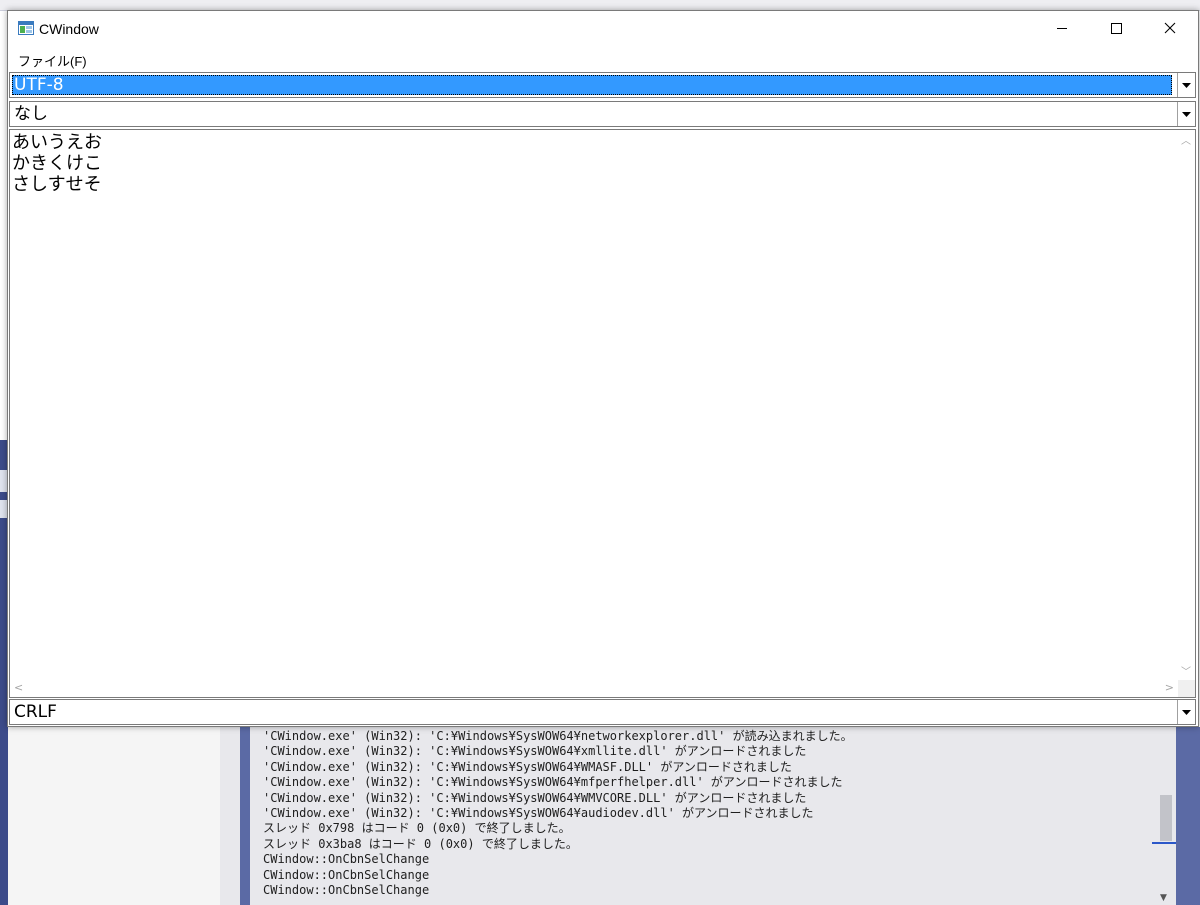  What do you see at coordinates (245, 816) in the screenshot?
I see `output-panel-edge` at bounding box center [245, 816].